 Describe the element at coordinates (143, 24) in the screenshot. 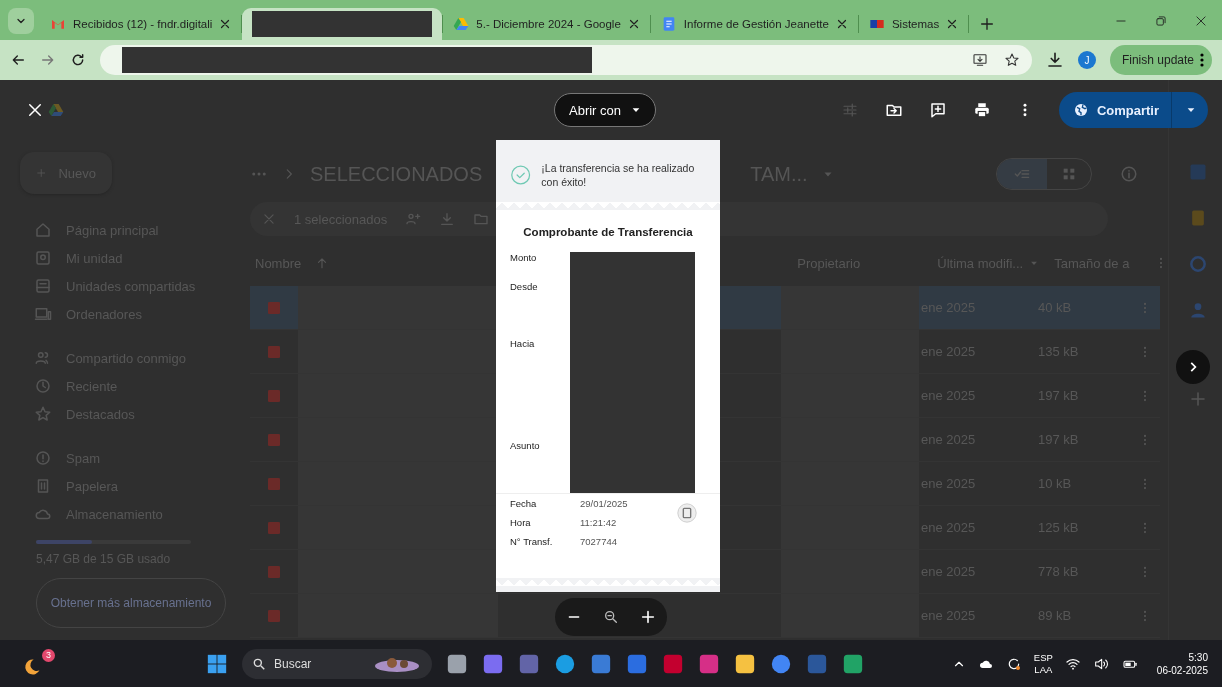

I see `tab-title: Recibidos (12) - fndr.digitali` at that location.